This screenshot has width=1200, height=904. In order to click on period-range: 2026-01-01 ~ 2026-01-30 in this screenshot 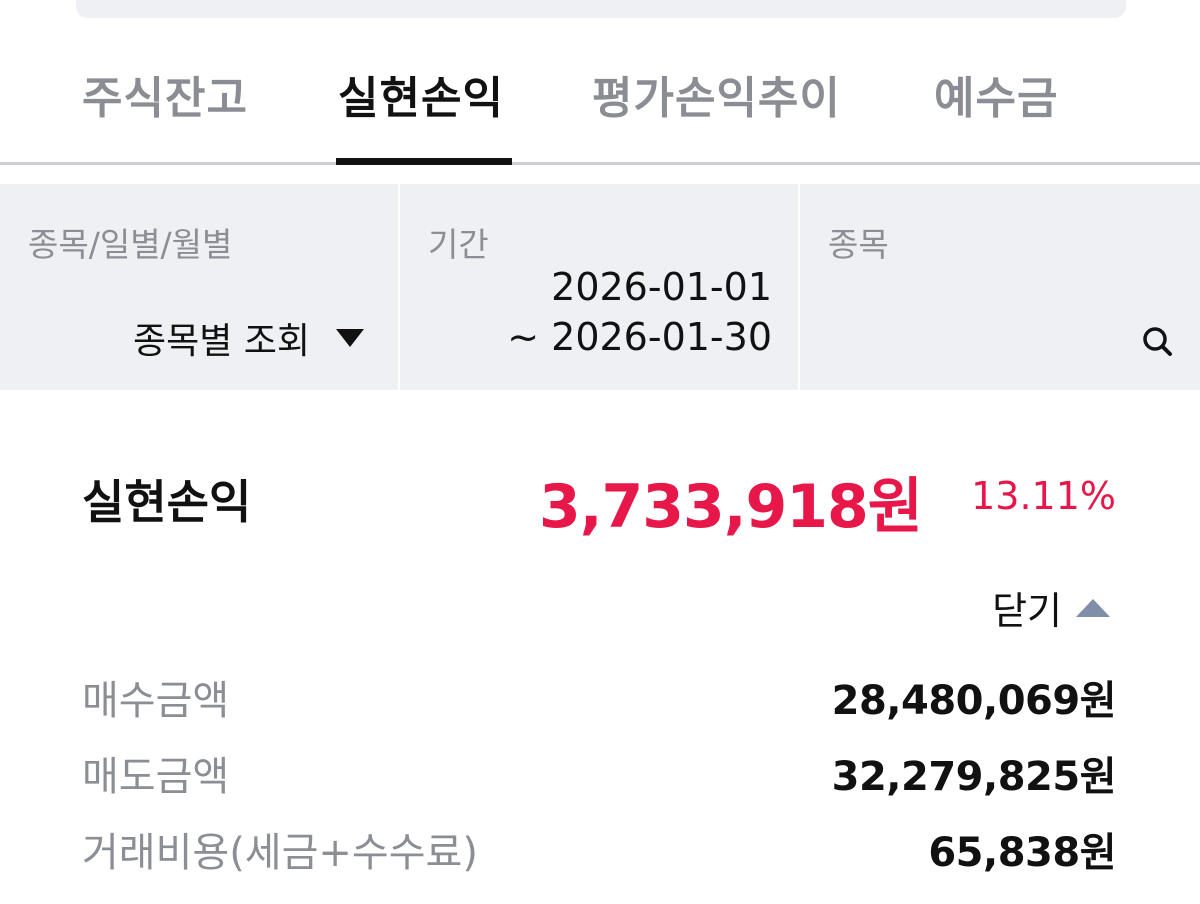, I will do `click(639, 312)`.